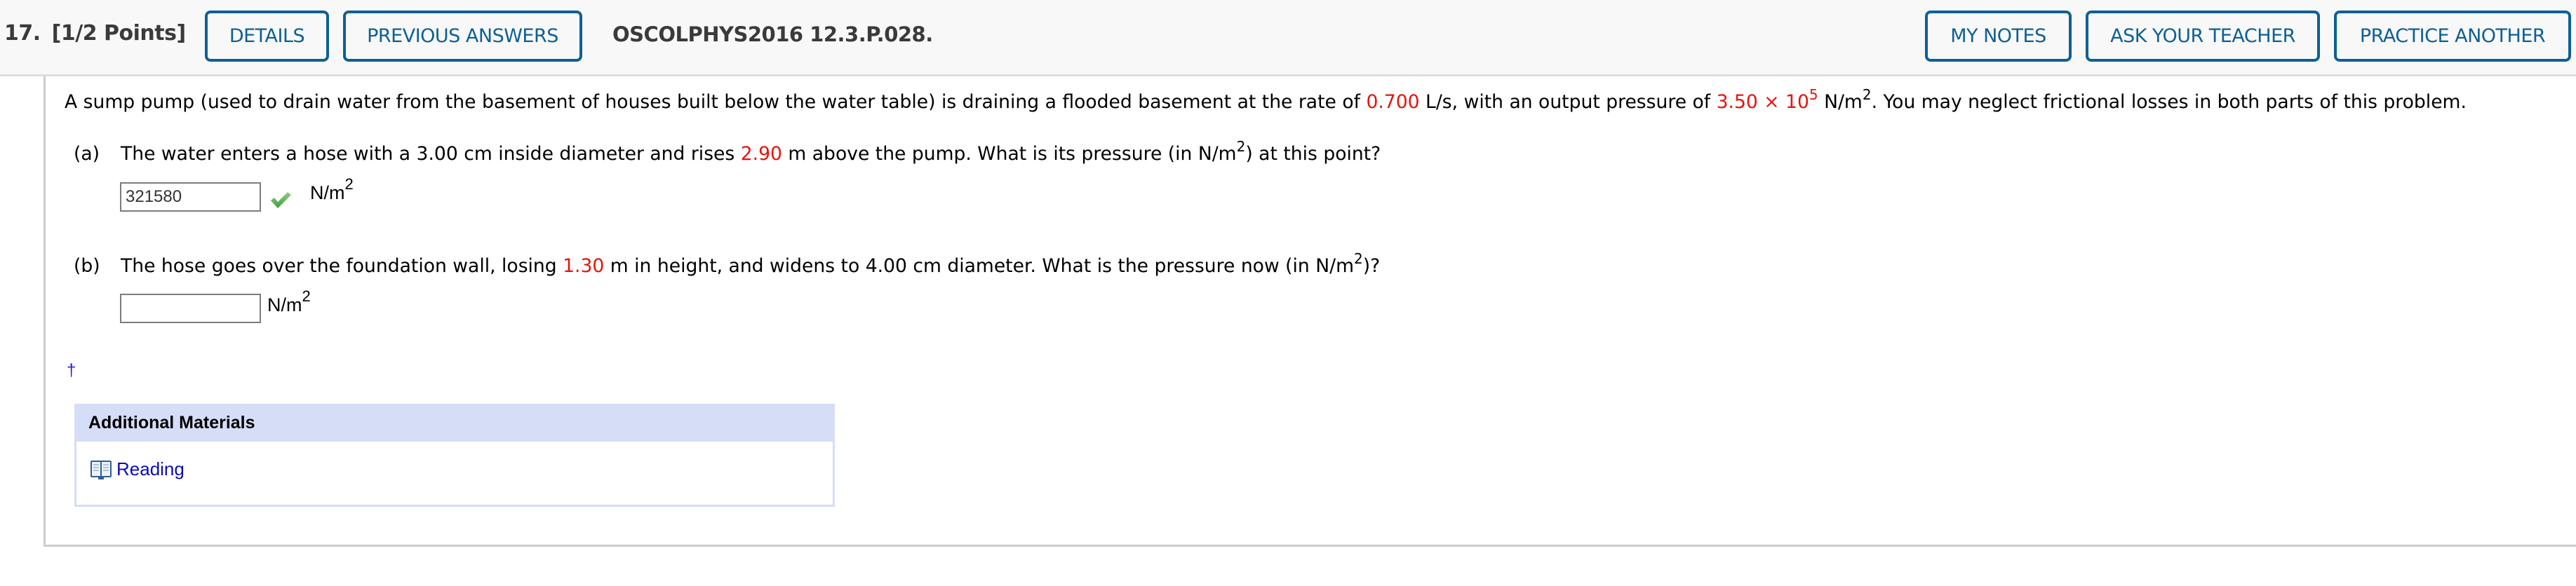  What do you see at coordinates (101, 469) in the screenshot?
I see `book-icon` at bounding box center [101, 469].